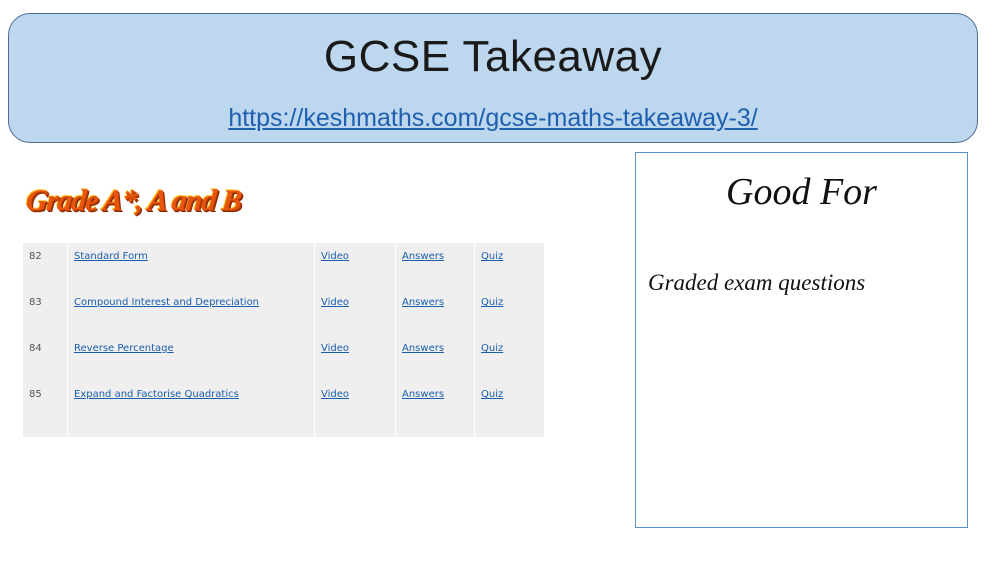 This screenshot has width=1000, height=562. Describe the element at coordinates (45, 409) in the screenshot. I see `topic-number: 85` at that location.